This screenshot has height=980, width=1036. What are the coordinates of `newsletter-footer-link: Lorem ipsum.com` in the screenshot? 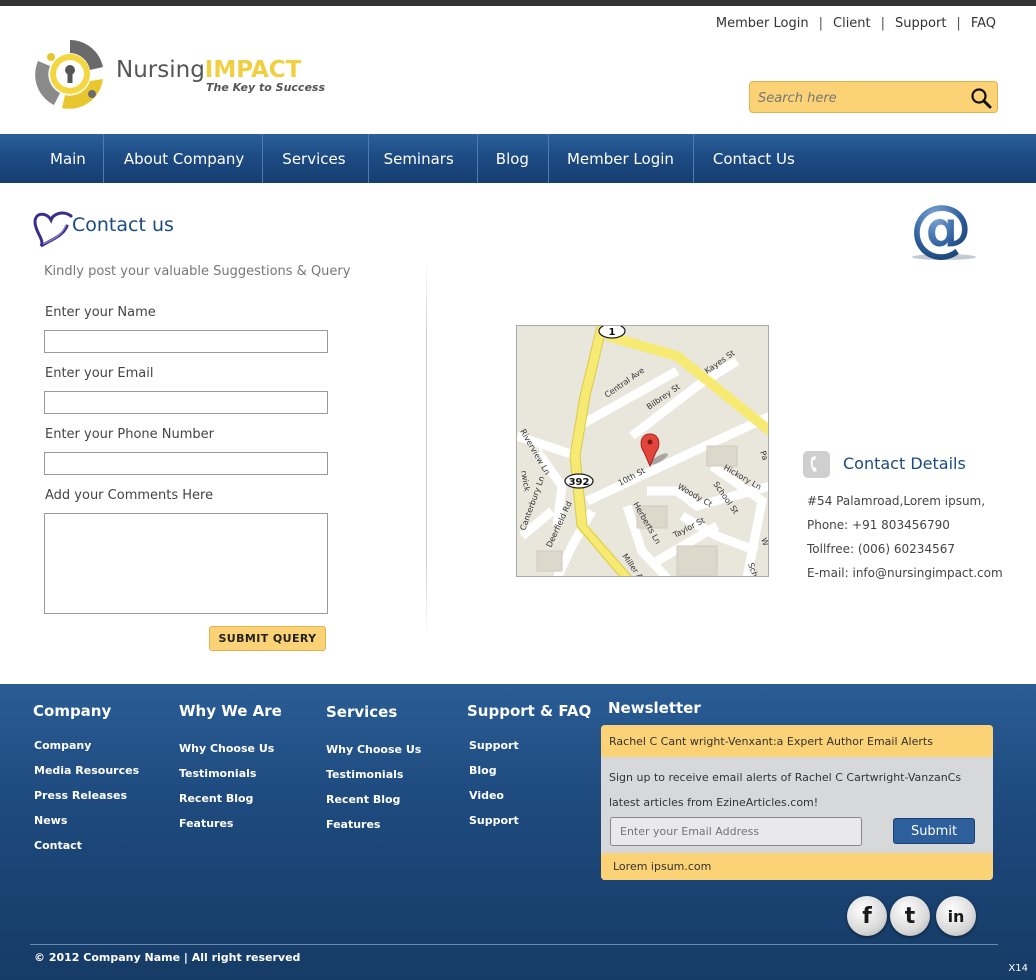 It's located at (662, 866).